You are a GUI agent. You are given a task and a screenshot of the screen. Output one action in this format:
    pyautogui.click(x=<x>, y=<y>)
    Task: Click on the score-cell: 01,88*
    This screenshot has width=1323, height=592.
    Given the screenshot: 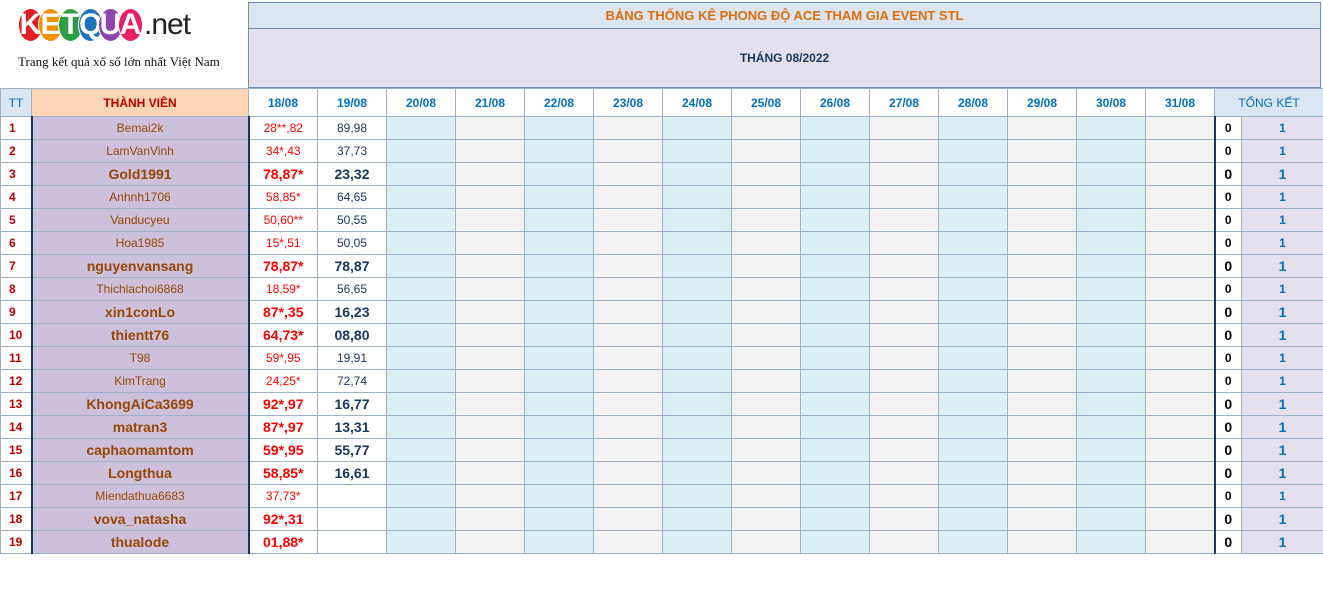 What is the action you would take?
    pyautogui.click(x=283, y=542)
    